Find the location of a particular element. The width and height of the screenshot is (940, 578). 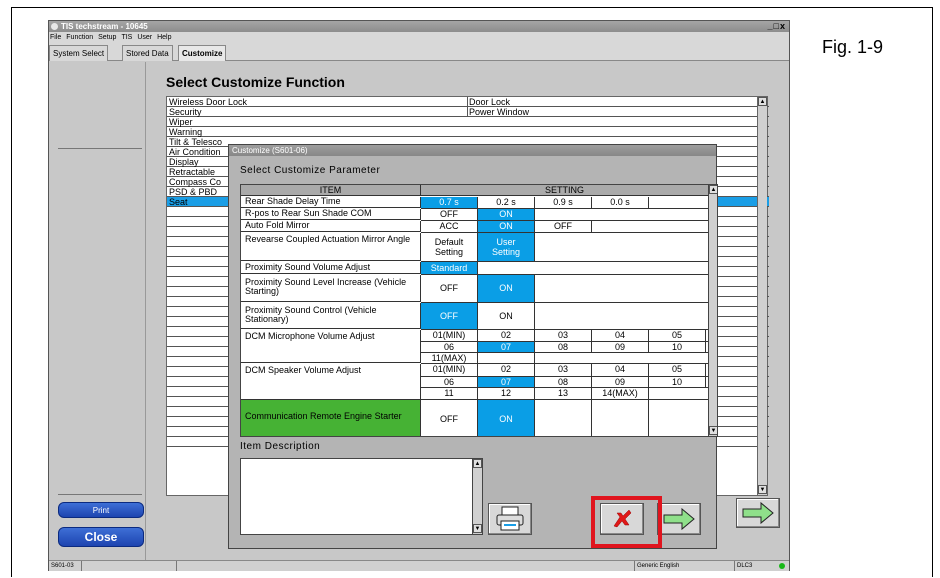

app-icon is located at coordinates (54, 26).